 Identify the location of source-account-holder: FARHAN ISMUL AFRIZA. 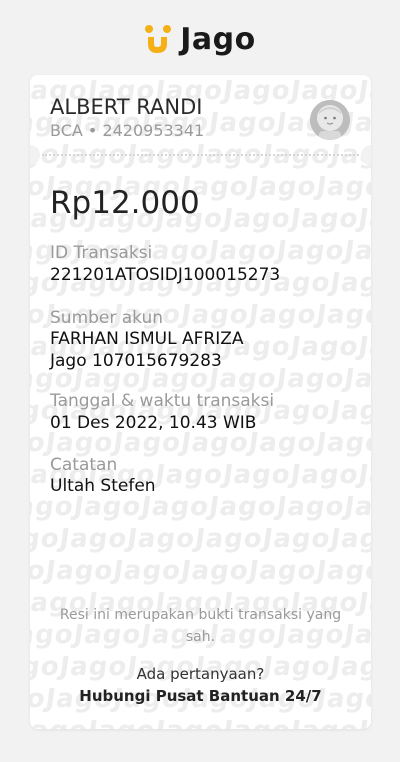
(147, 339).